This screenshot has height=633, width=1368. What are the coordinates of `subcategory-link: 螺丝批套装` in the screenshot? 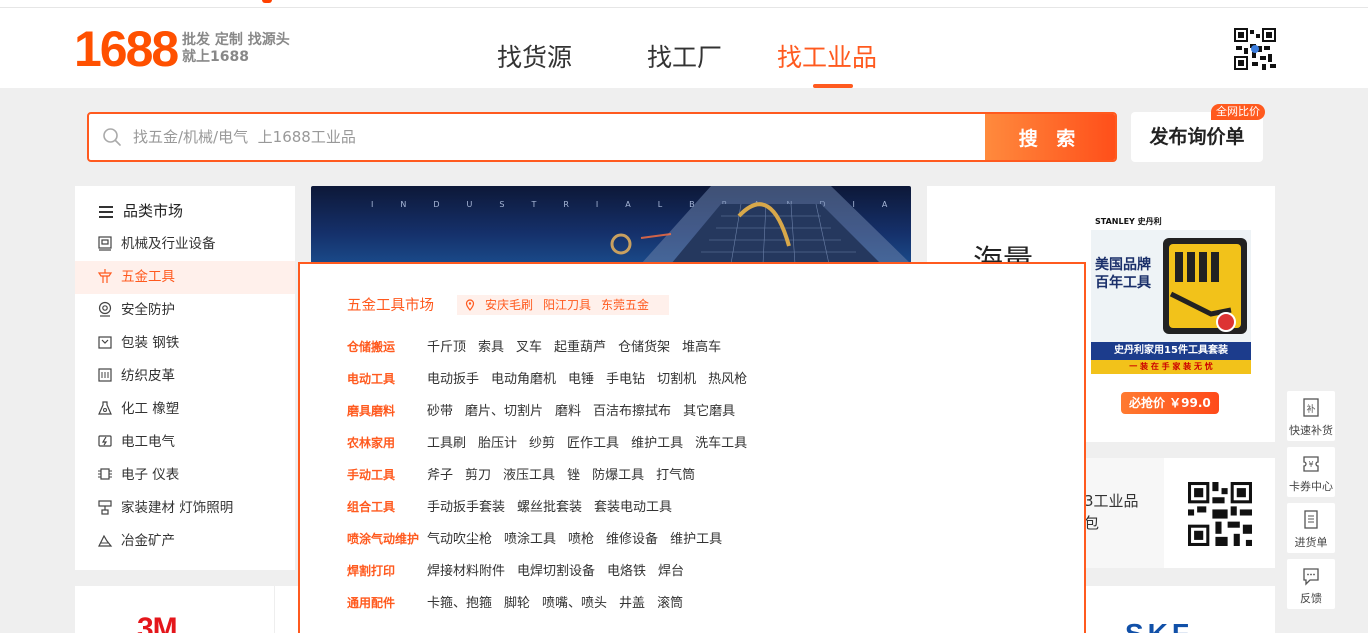 It's located at (549, 508).